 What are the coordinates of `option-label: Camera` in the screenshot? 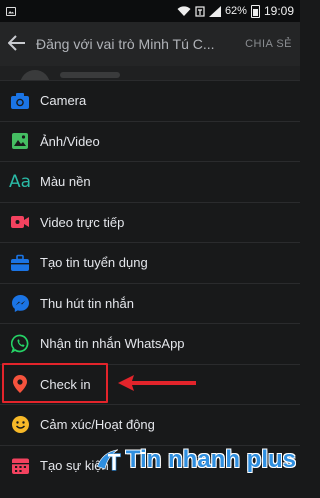 It's located at (63, 101).